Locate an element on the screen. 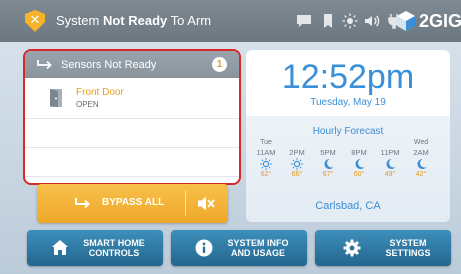 Image resolution: width=461 pixels, height=274 pixels. button-label-line1: SMART HOME is located at coordinates (114, 243).